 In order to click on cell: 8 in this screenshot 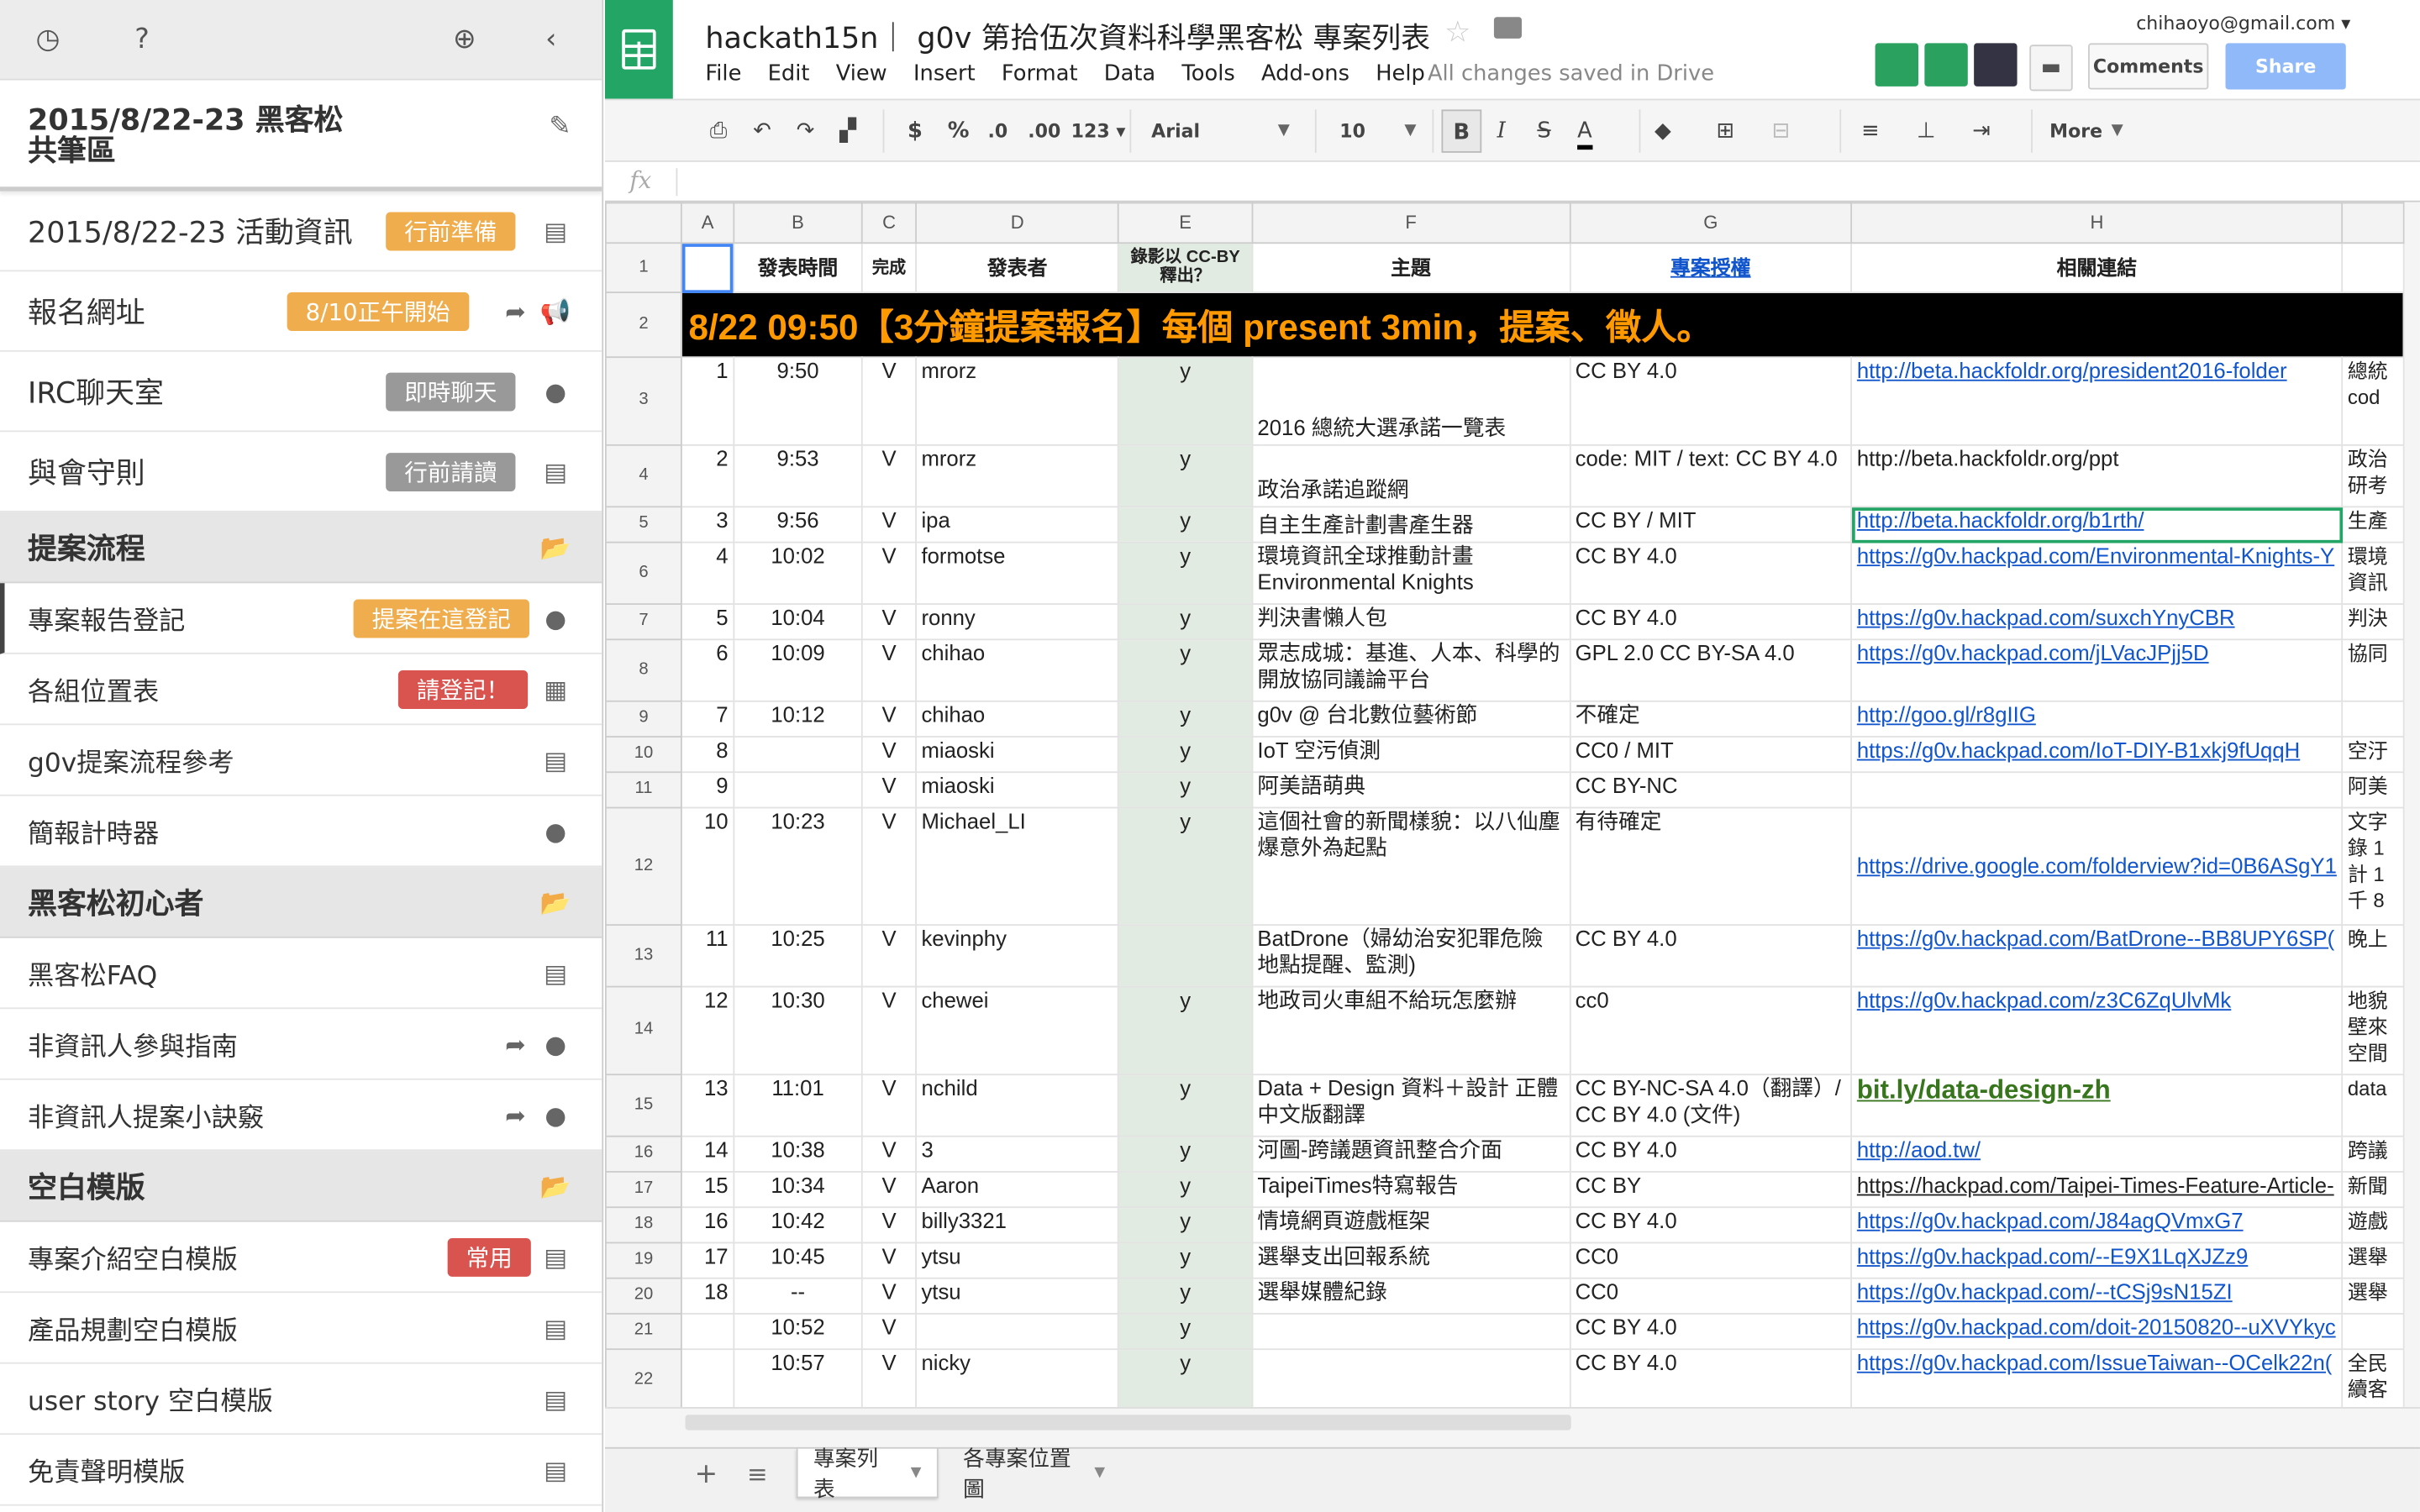, I will do `click(707, 755)`.